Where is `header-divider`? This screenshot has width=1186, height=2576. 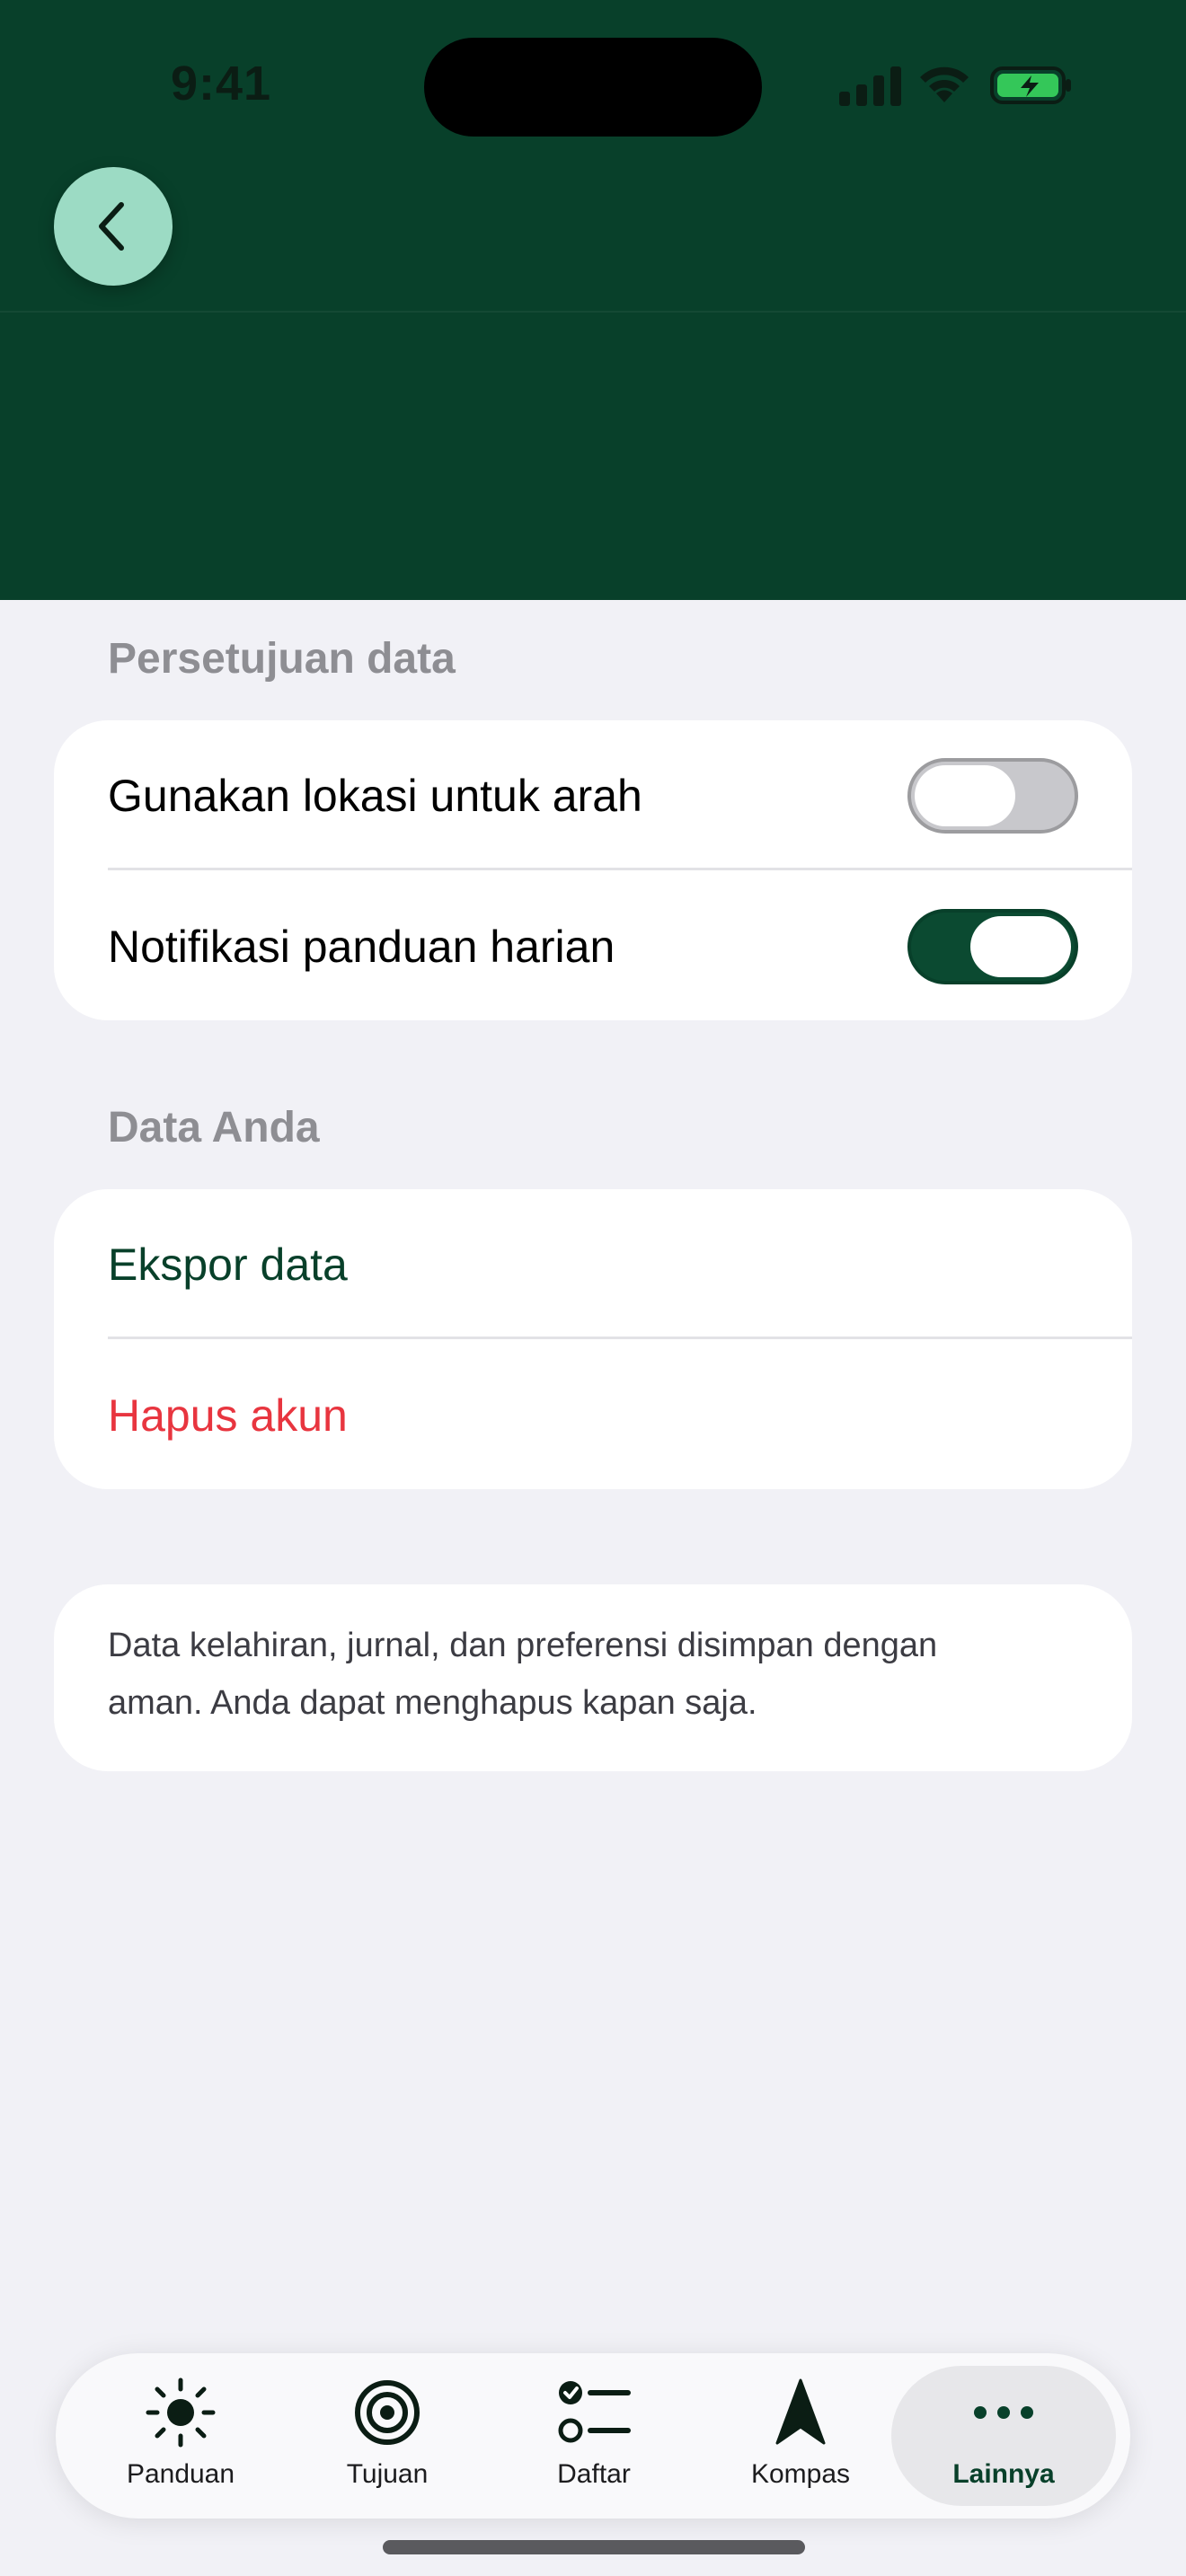
header-divider is located at coordinates (593, 312).